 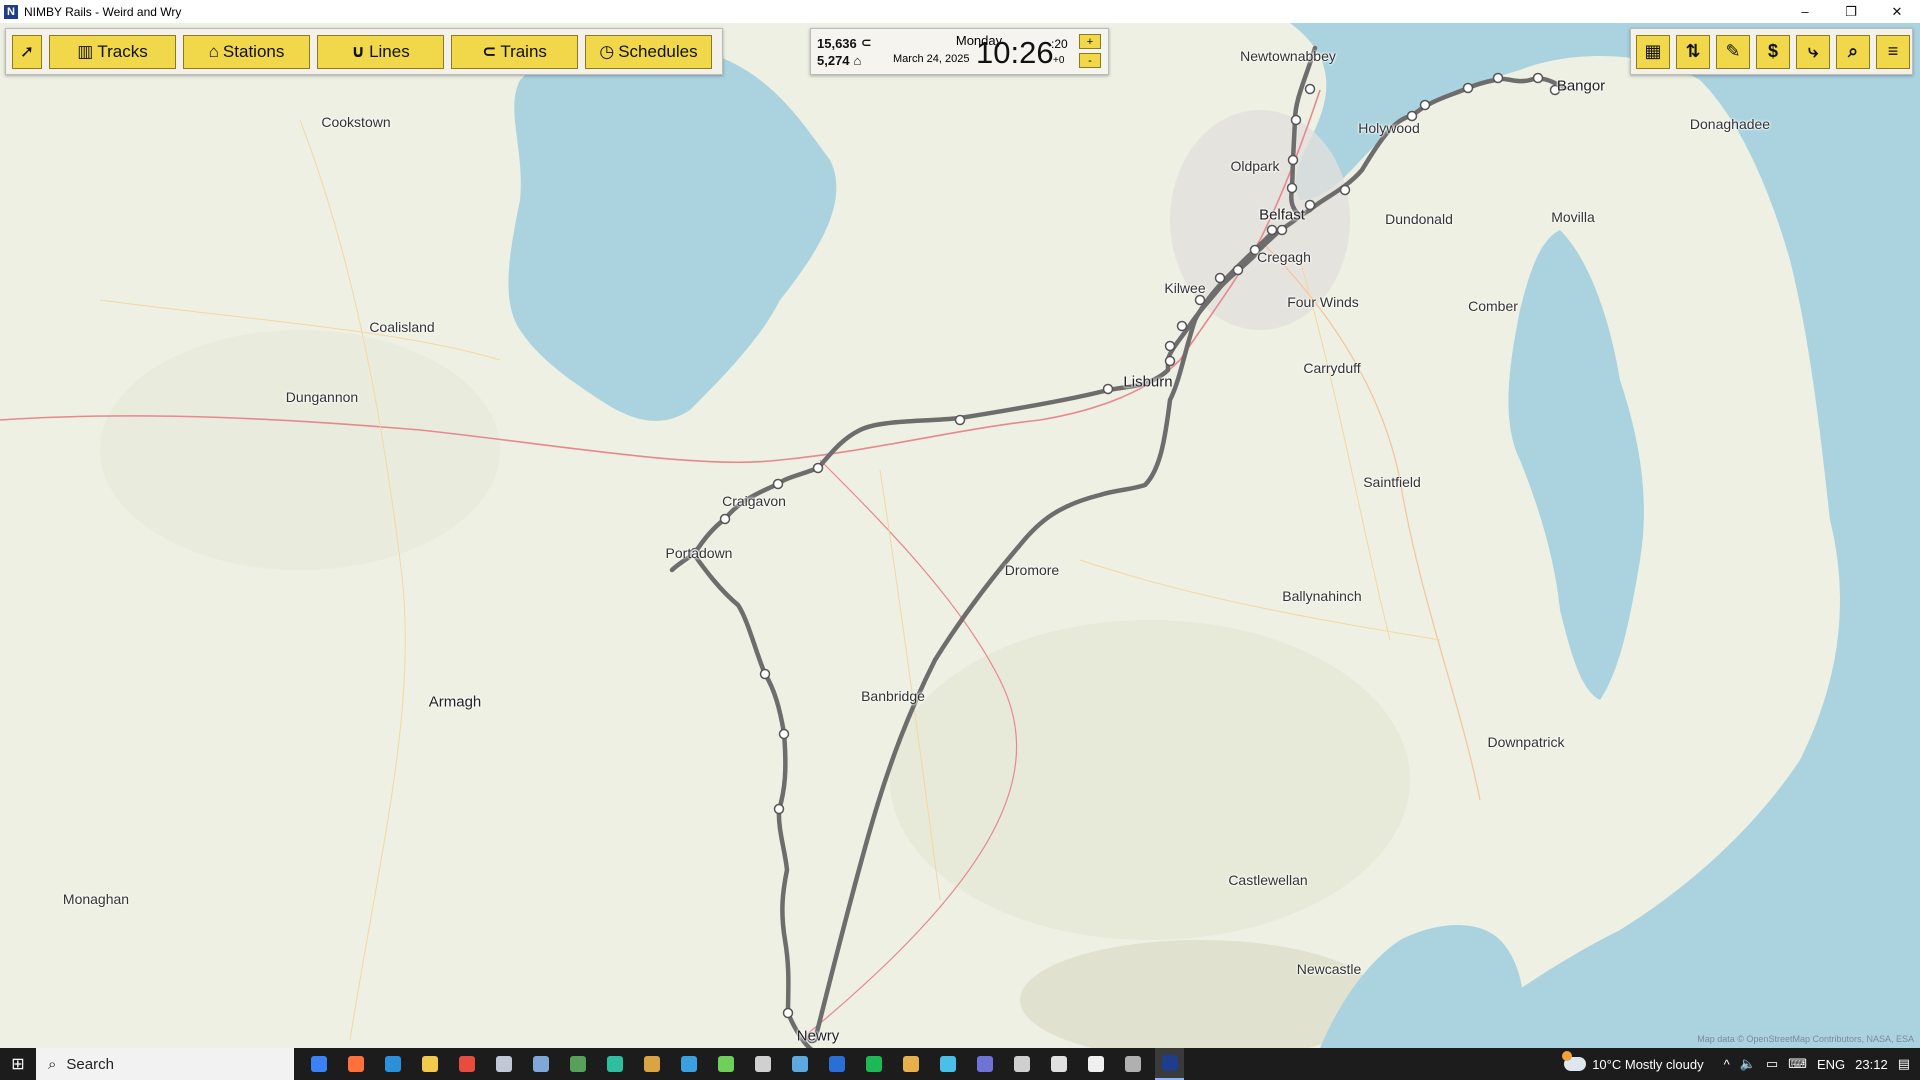 I want to click on sign-button: ⤷, so click(x=1813, y=51).